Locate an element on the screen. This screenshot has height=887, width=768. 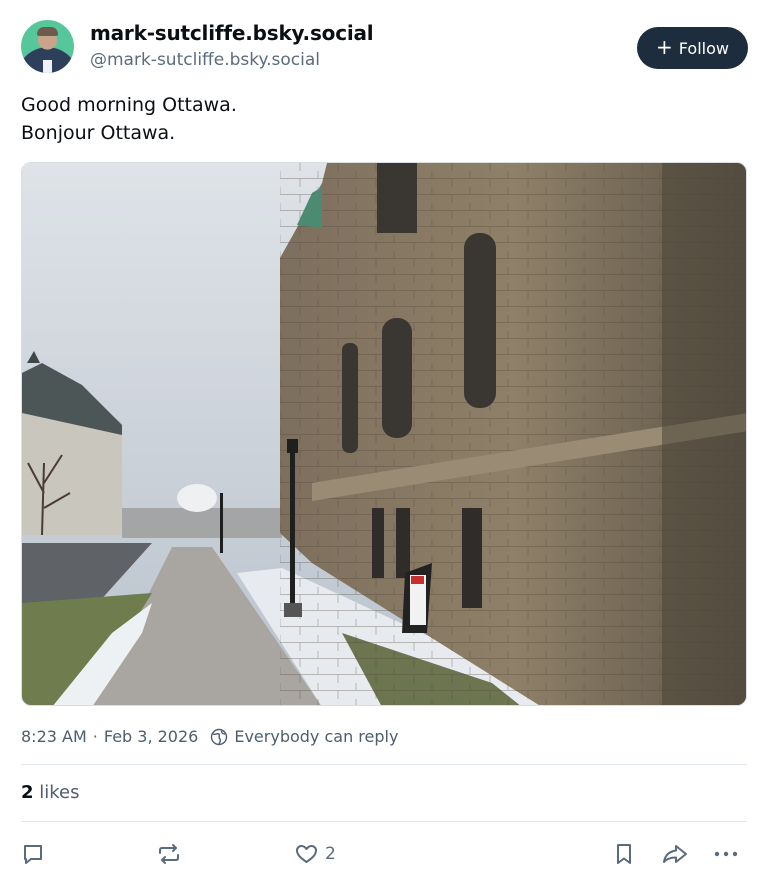
repost-icon is located at coordinates (169, 854).